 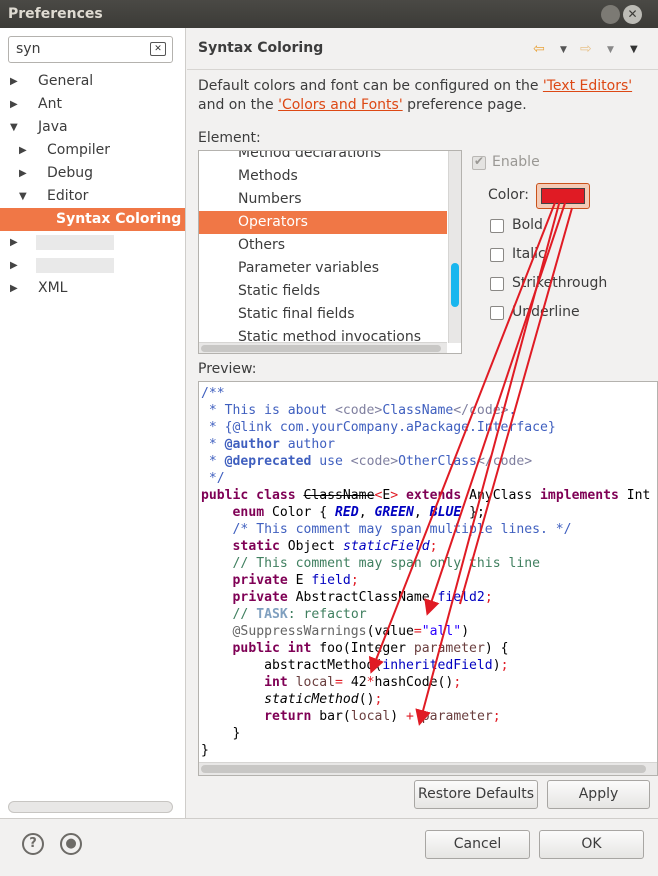 I want to click on cancel-button: Cancel, so click(x=477, y=844).